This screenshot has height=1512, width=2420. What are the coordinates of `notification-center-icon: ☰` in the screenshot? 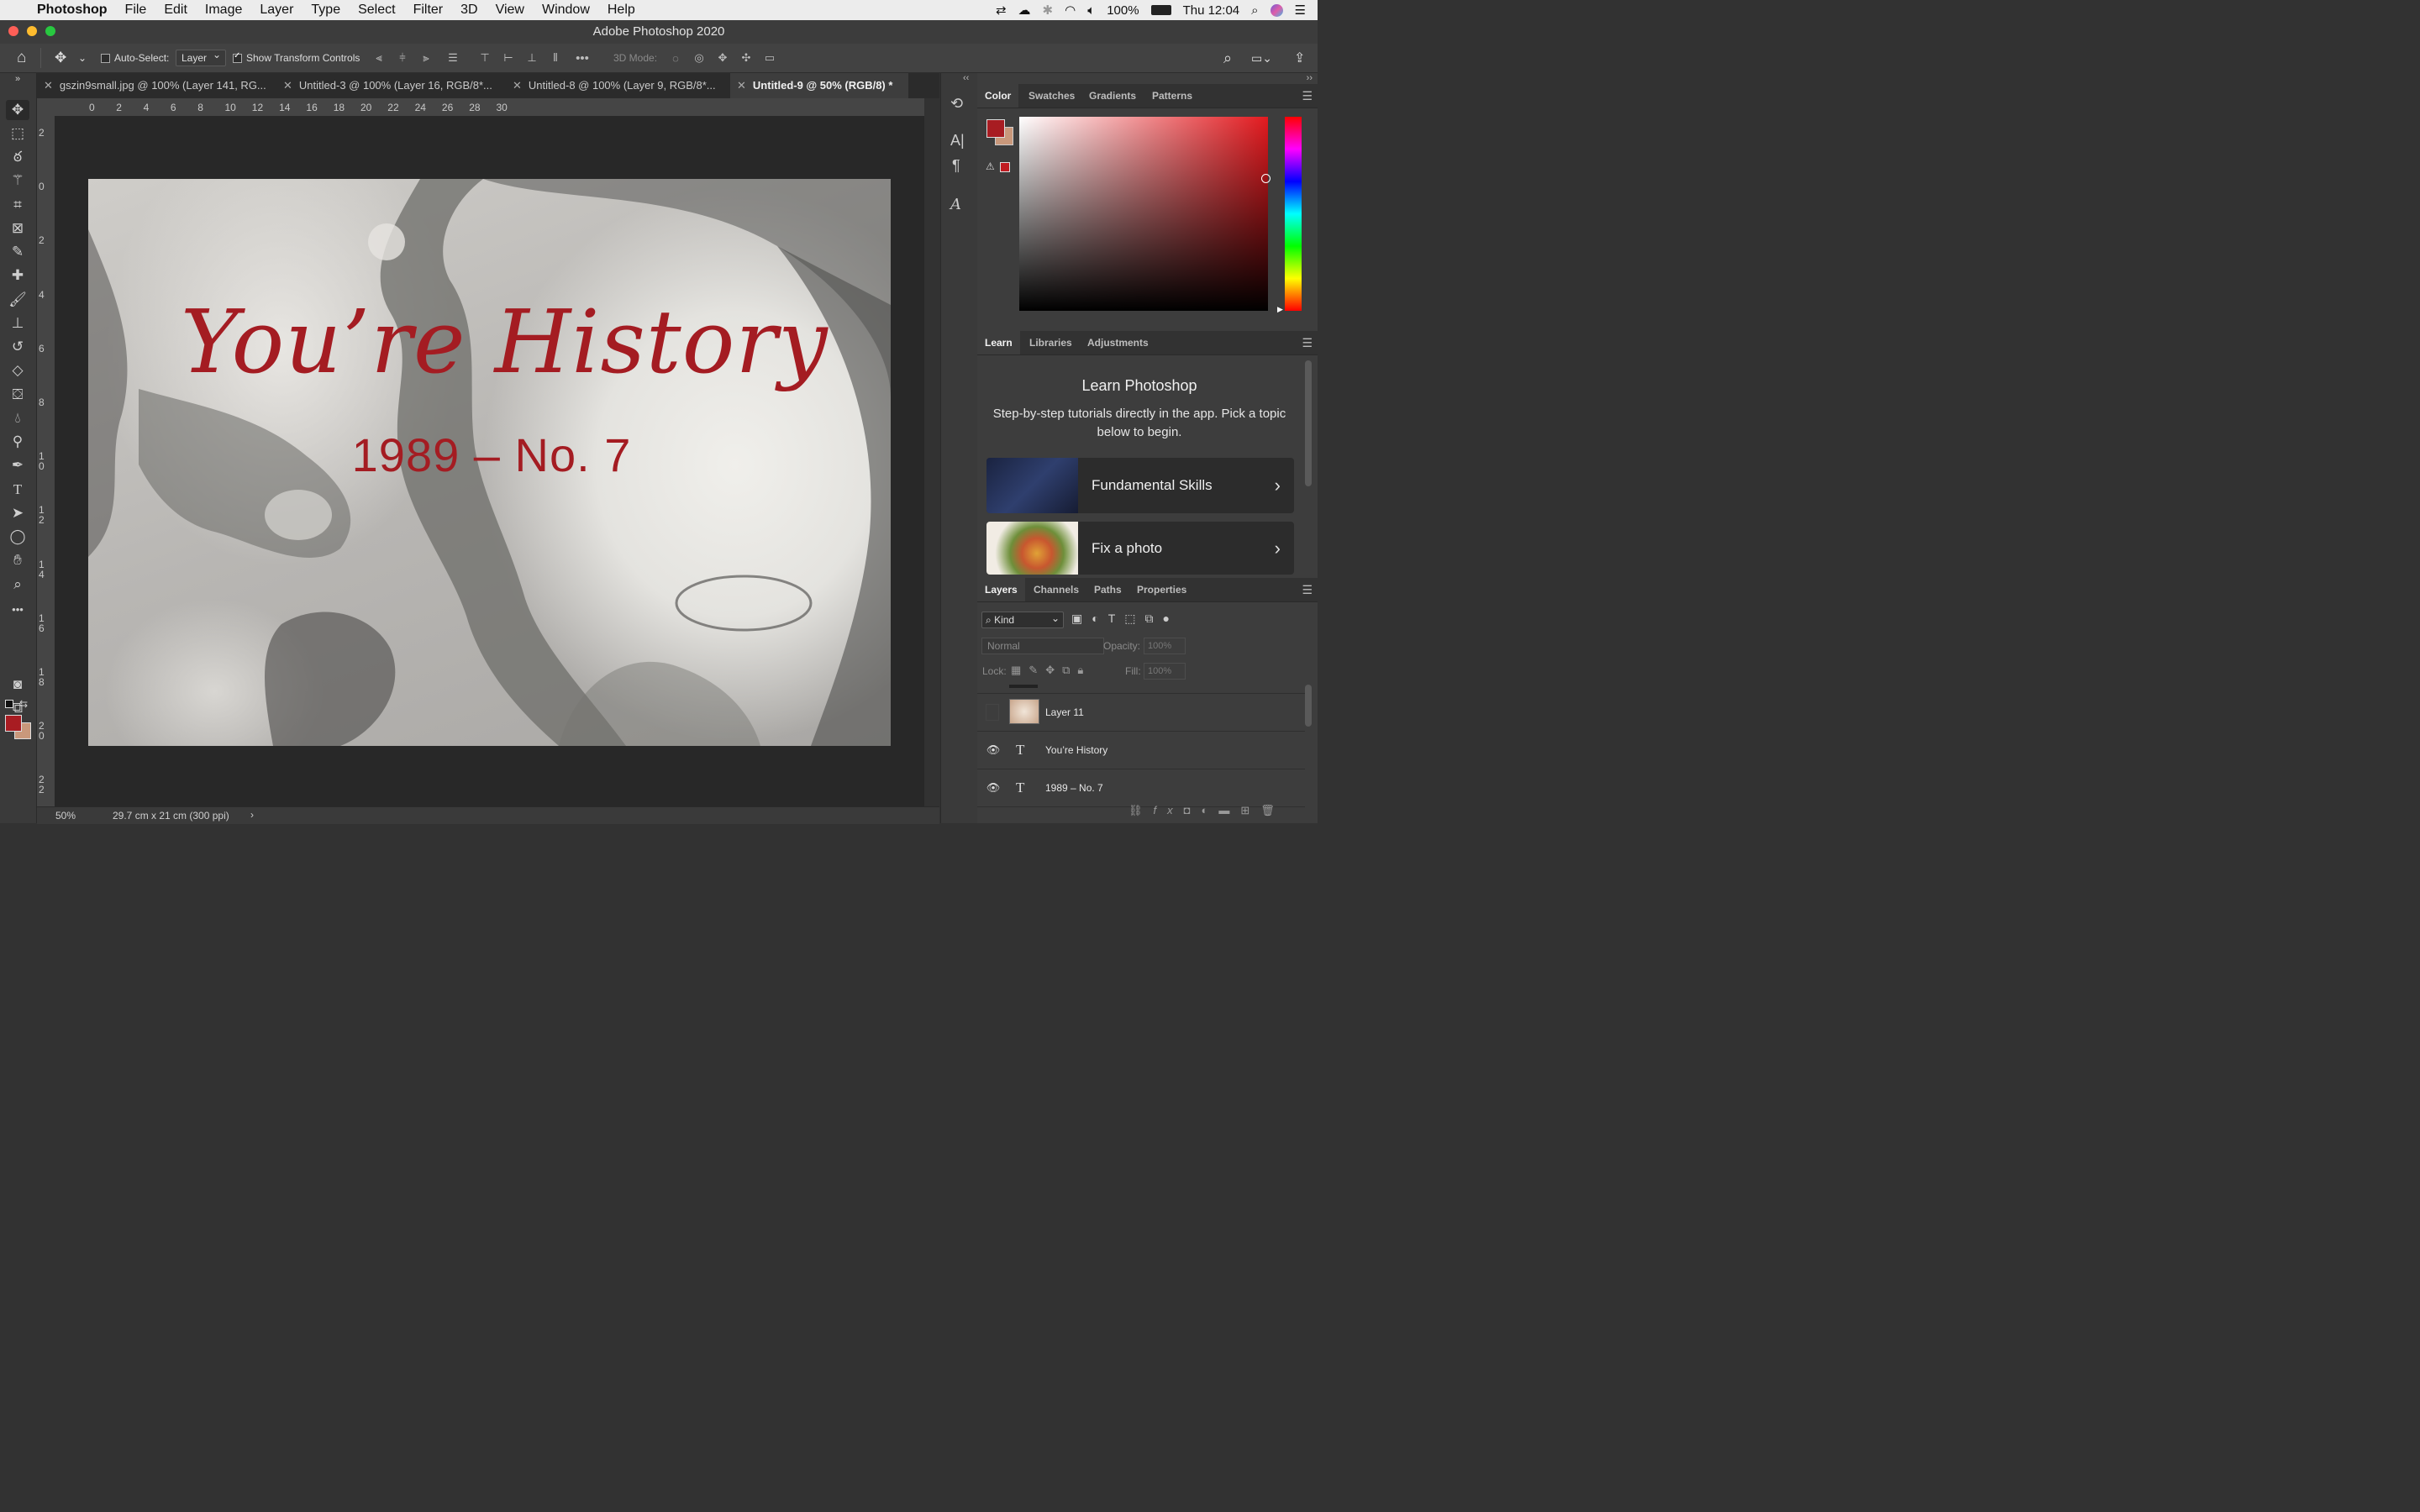 It's located at (1300, 10).